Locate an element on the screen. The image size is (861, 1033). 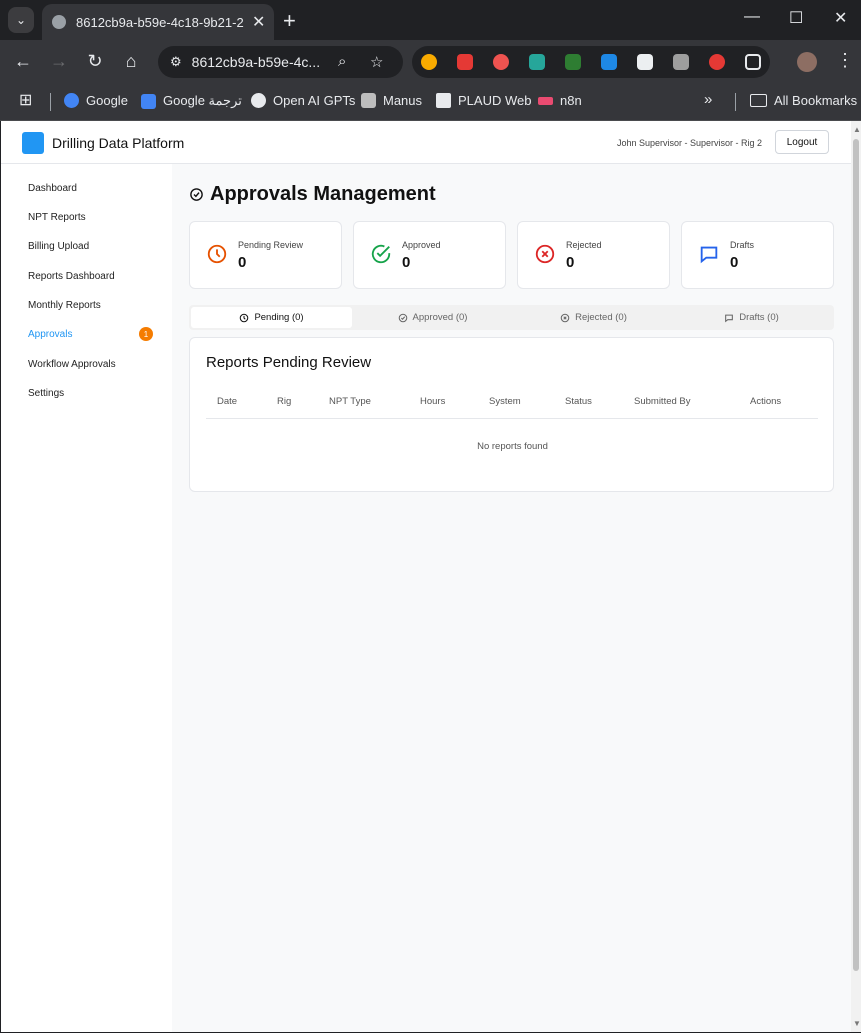
bookmark-star-icon: ☆ is located at coordinates (376, 62).